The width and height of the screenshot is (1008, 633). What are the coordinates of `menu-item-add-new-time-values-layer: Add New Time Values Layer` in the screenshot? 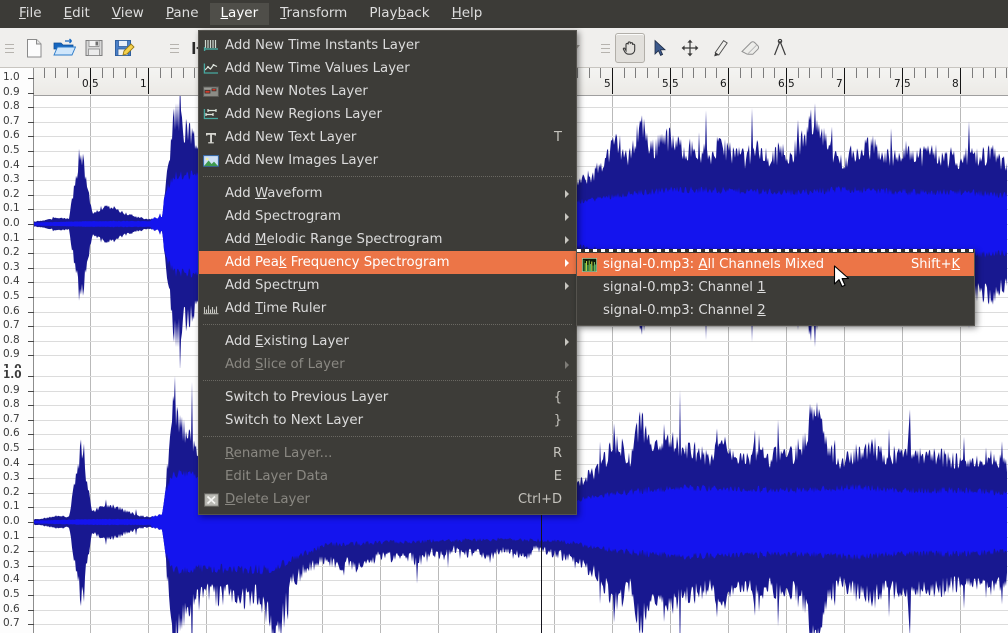 It's located at (387, 68).